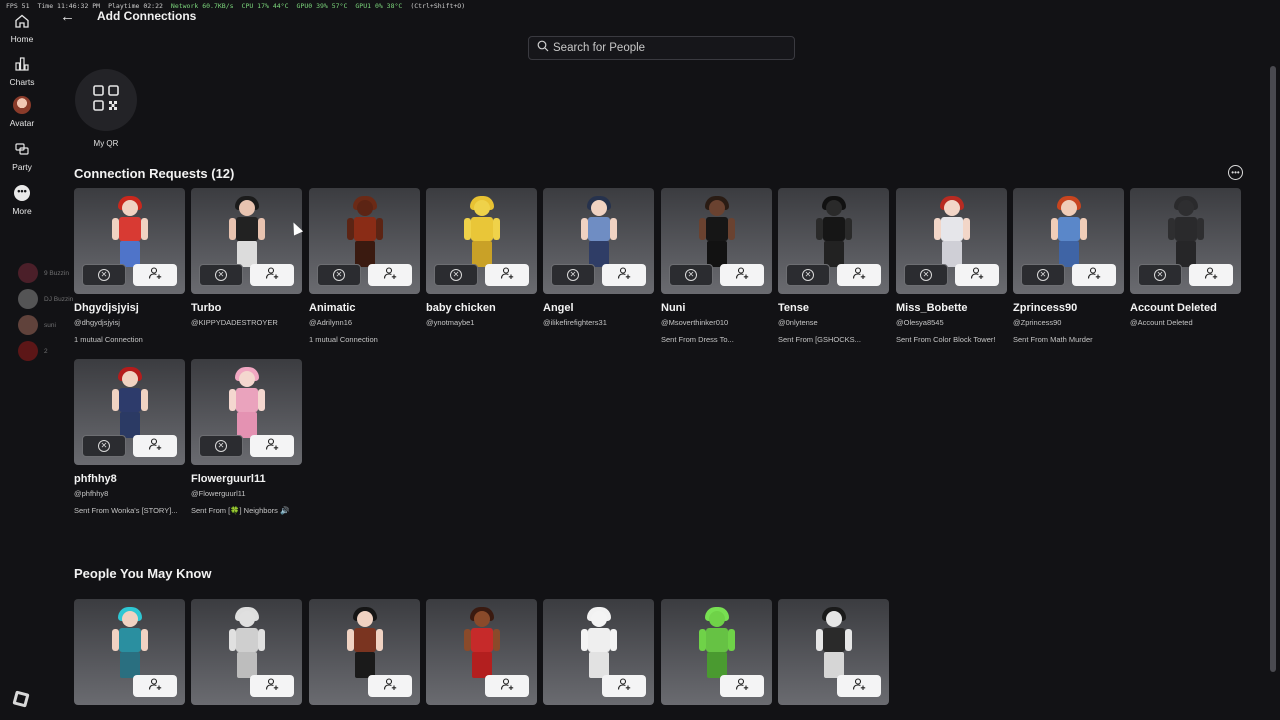 The height and width of the screenshot is (720, 1280). Describe the element at coordinates (951, 308) in the screenshot. I see `request-name: Miss_Bobette` at that location.